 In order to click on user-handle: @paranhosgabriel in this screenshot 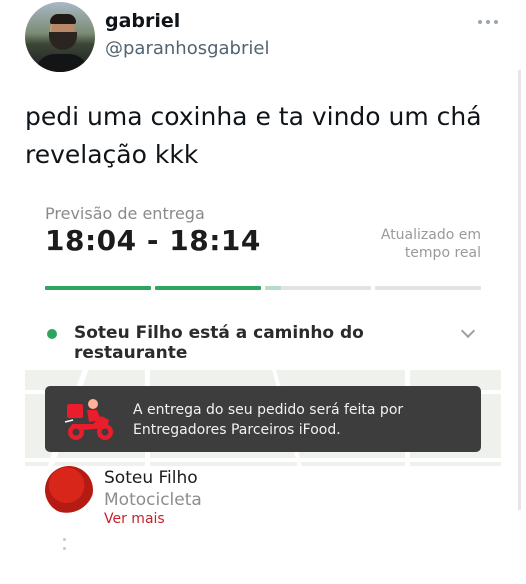, I will do `click(187, 48)`.